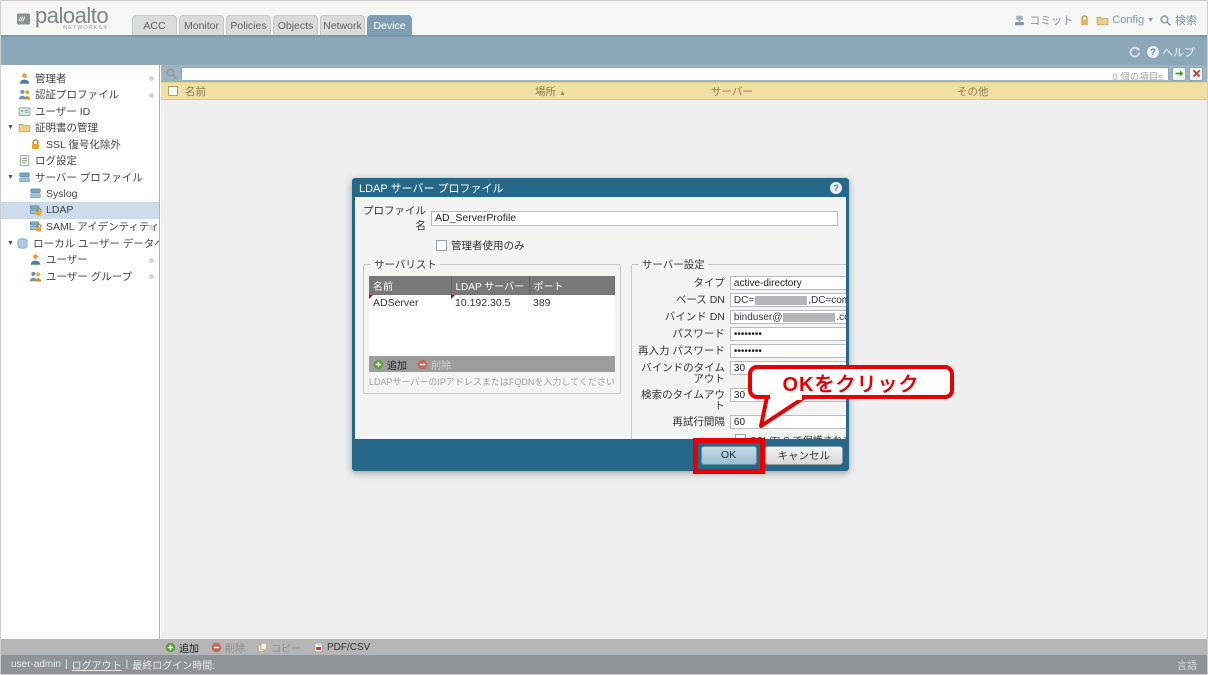  Describe the element at coordinates (830, 91) in the screenshot. I see `column-header-server: サーバー` at that location.